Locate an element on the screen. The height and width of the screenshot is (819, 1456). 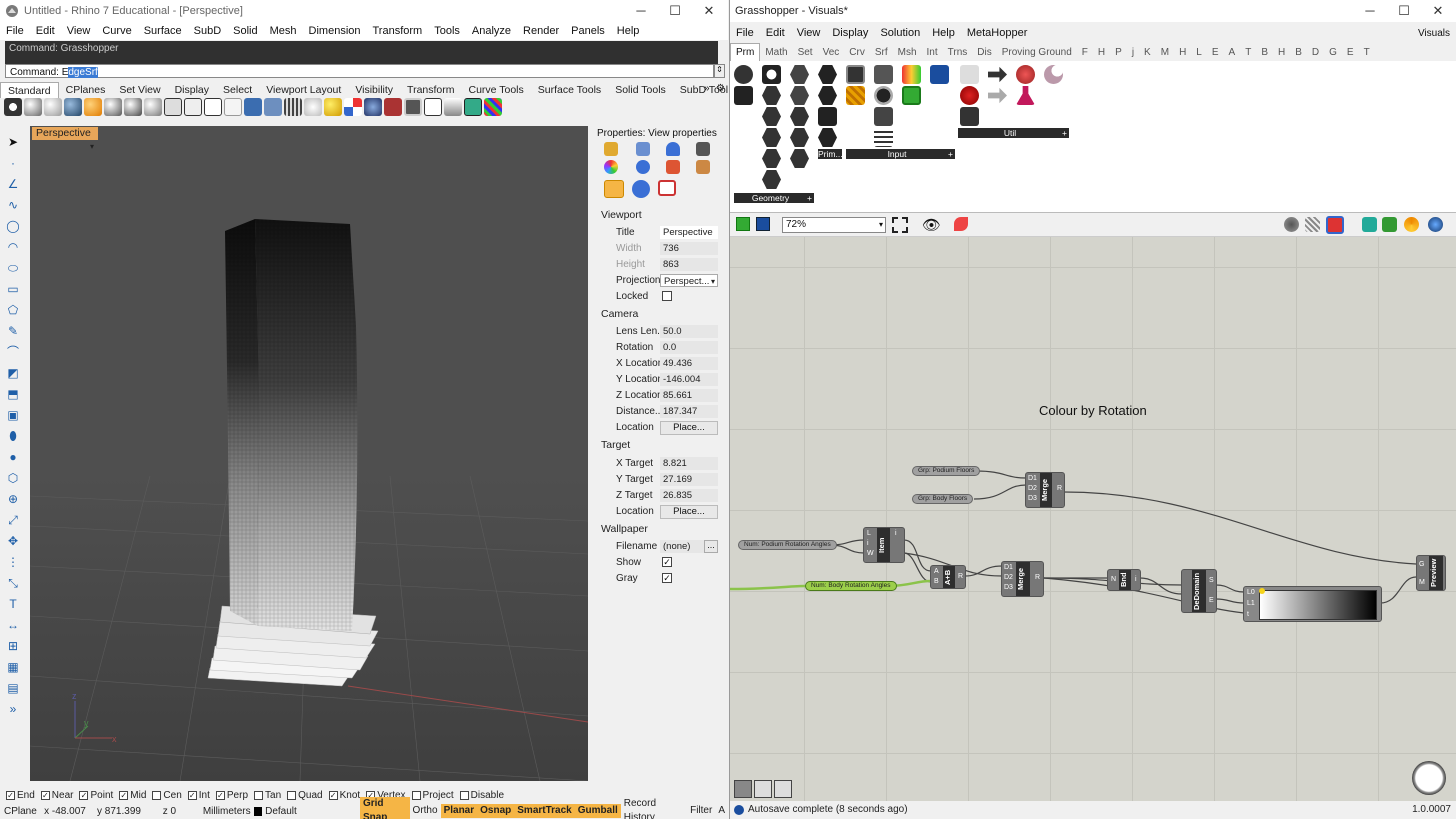
gradient-component: L0 L1 t is located at coordinates (1312, 604).